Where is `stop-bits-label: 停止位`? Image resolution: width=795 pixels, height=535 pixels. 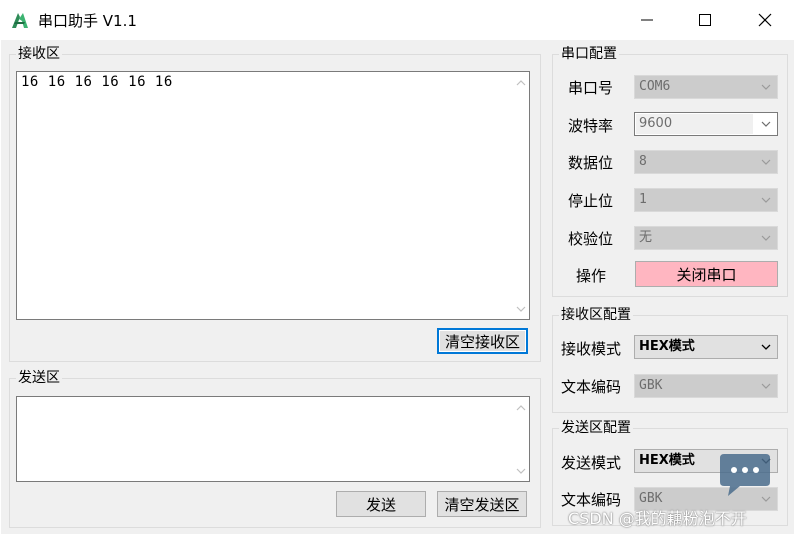
stop-bits-label: 停止位 is located at coordinates (591, 201).